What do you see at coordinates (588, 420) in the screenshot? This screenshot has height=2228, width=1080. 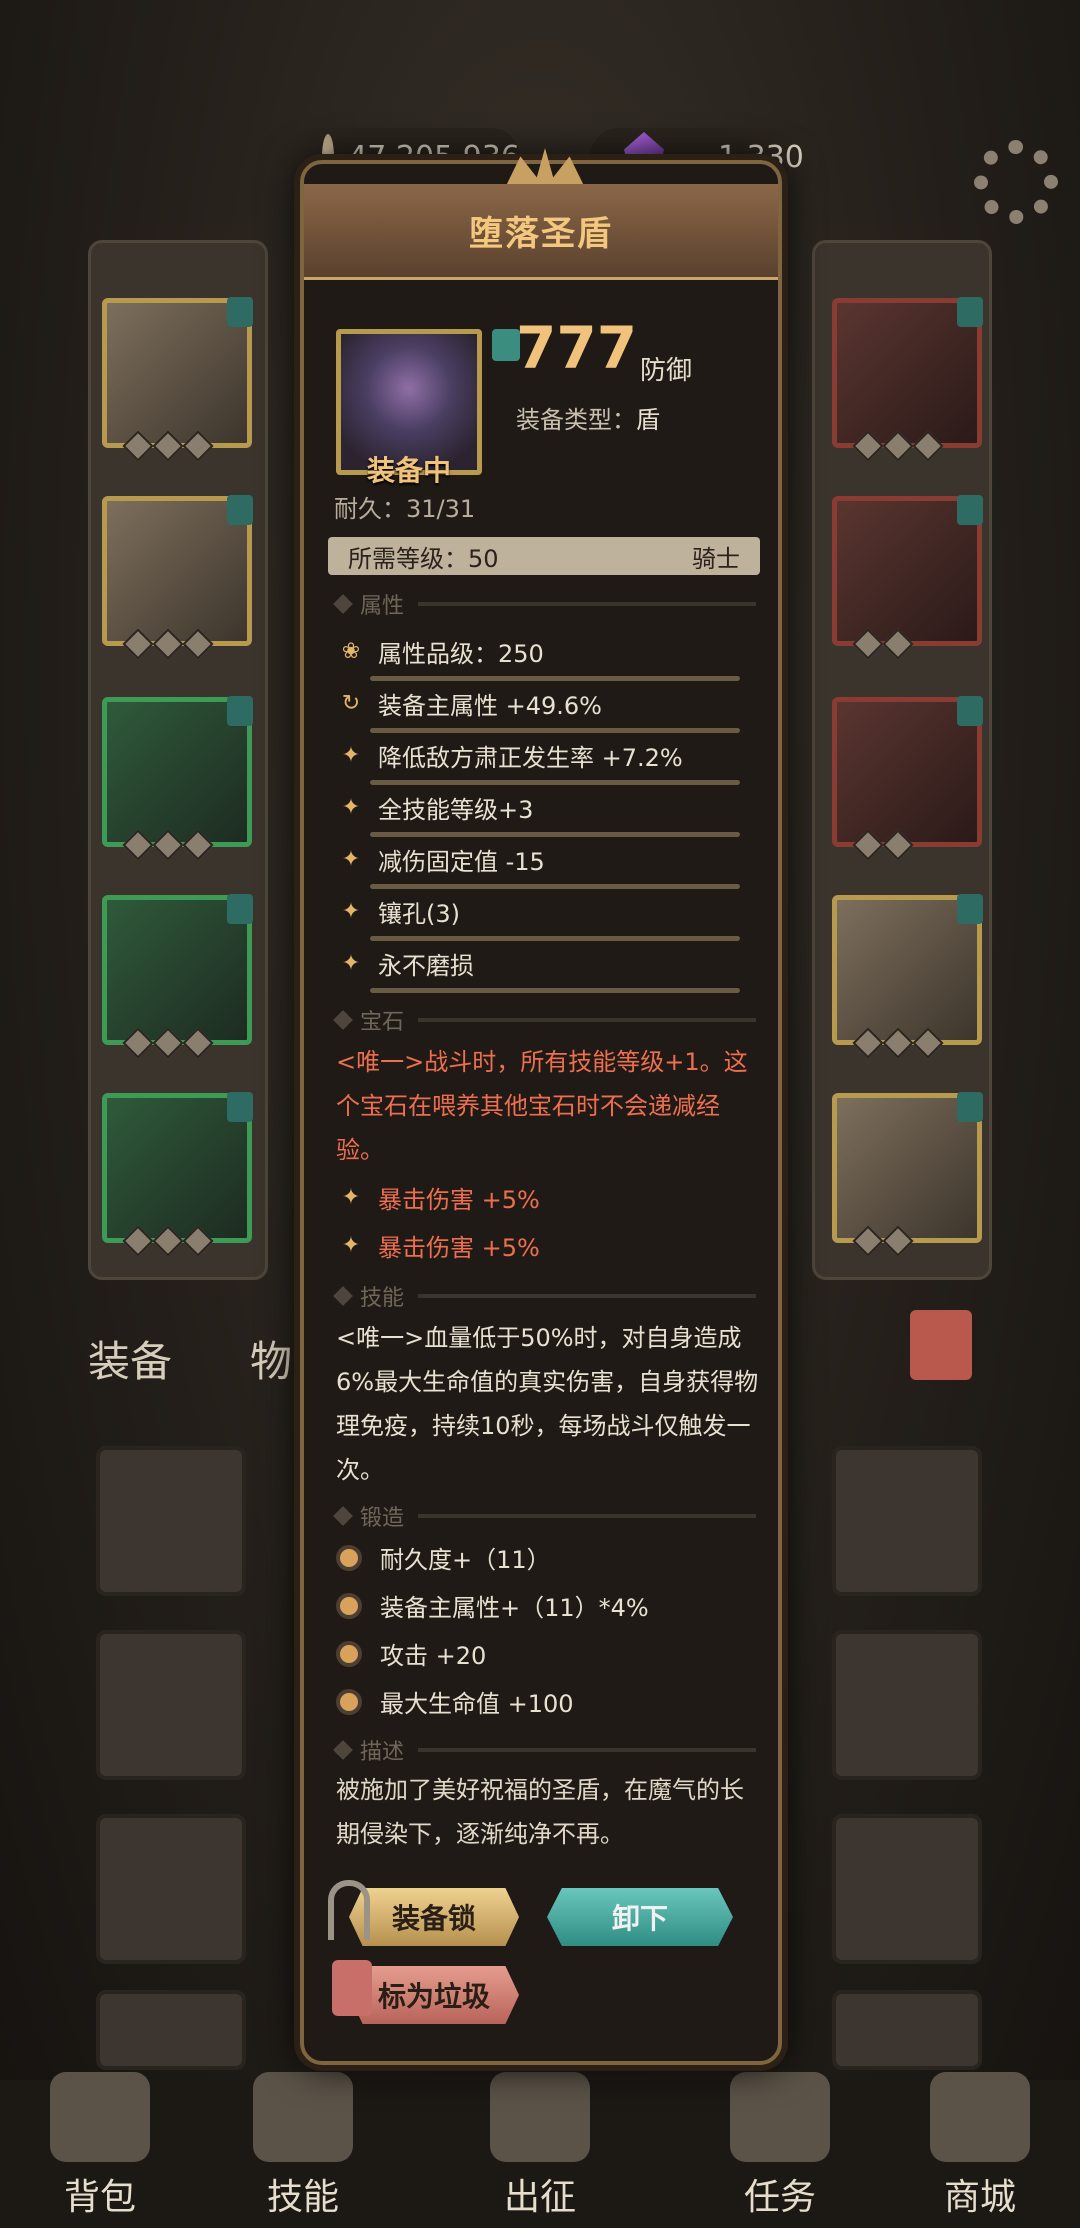 I see `equip-type: 装备类型：盾` at bounding box center [588, 420].